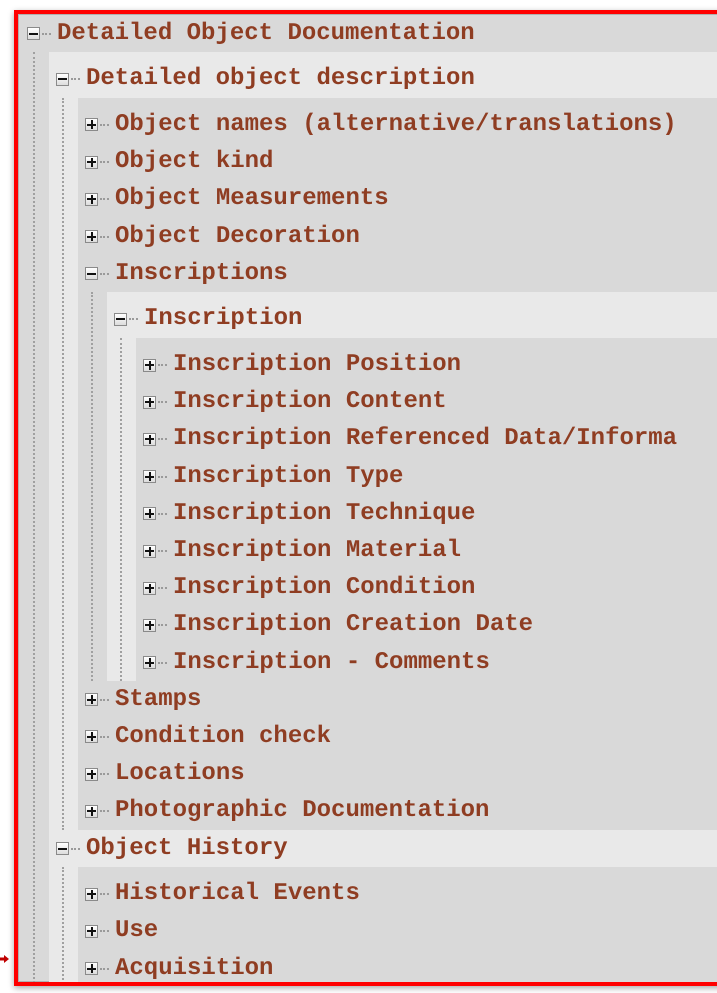 The image size is (717, 993). What do you see at coordinates (136, 931) in the screenshot?
I see `tree-item-label: Use` at bounding box center [136, 931].